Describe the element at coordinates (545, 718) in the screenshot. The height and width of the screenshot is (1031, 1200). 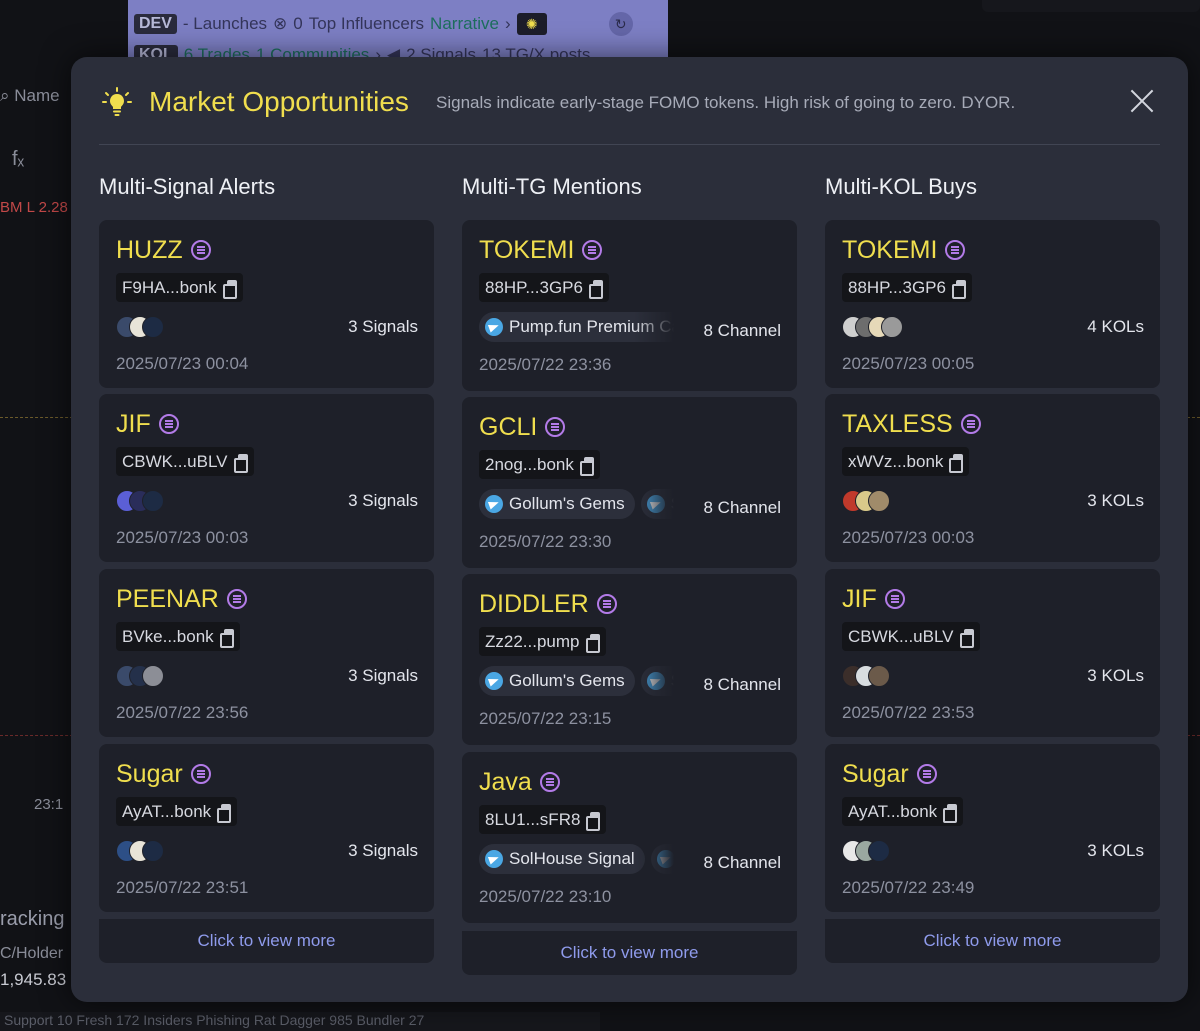
I see `timestamp: 2025/07/22 23:15` at that location.